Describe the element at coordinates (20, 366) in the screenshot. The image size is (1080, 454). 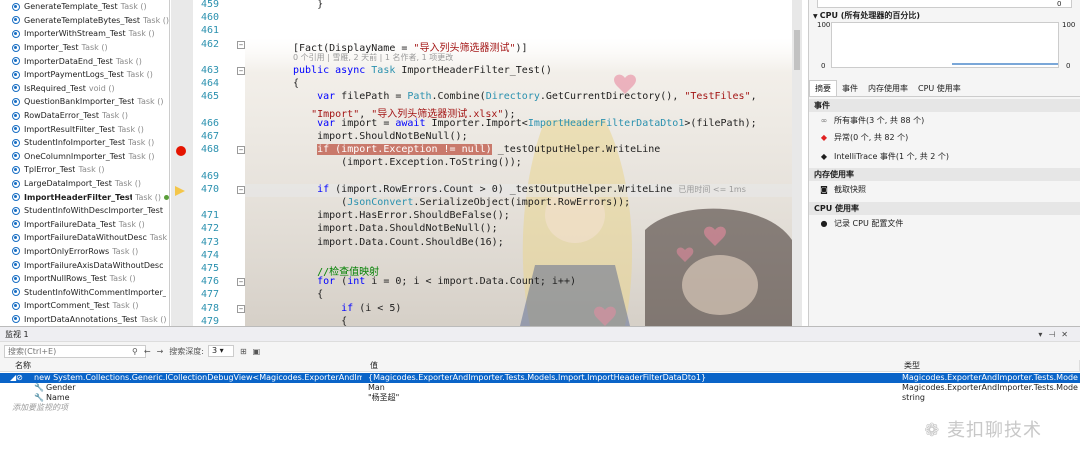
I see `column-name: 名称` at that location.